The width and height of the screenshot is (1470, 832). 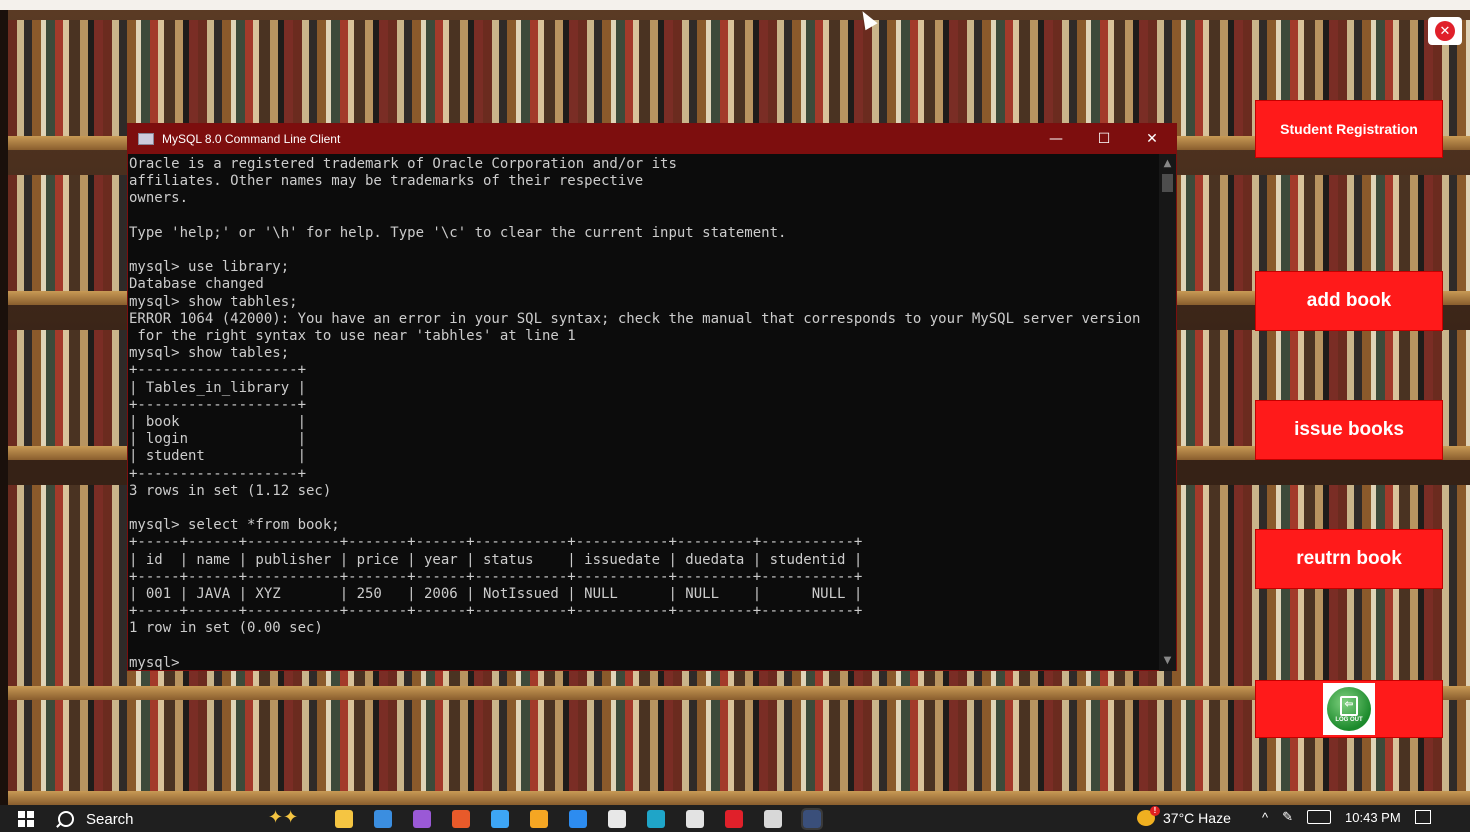 What do you see at coordinates (1056, 139) in the screenshot?
I see `minimize-button: —` at bounding box center [1056, 139].